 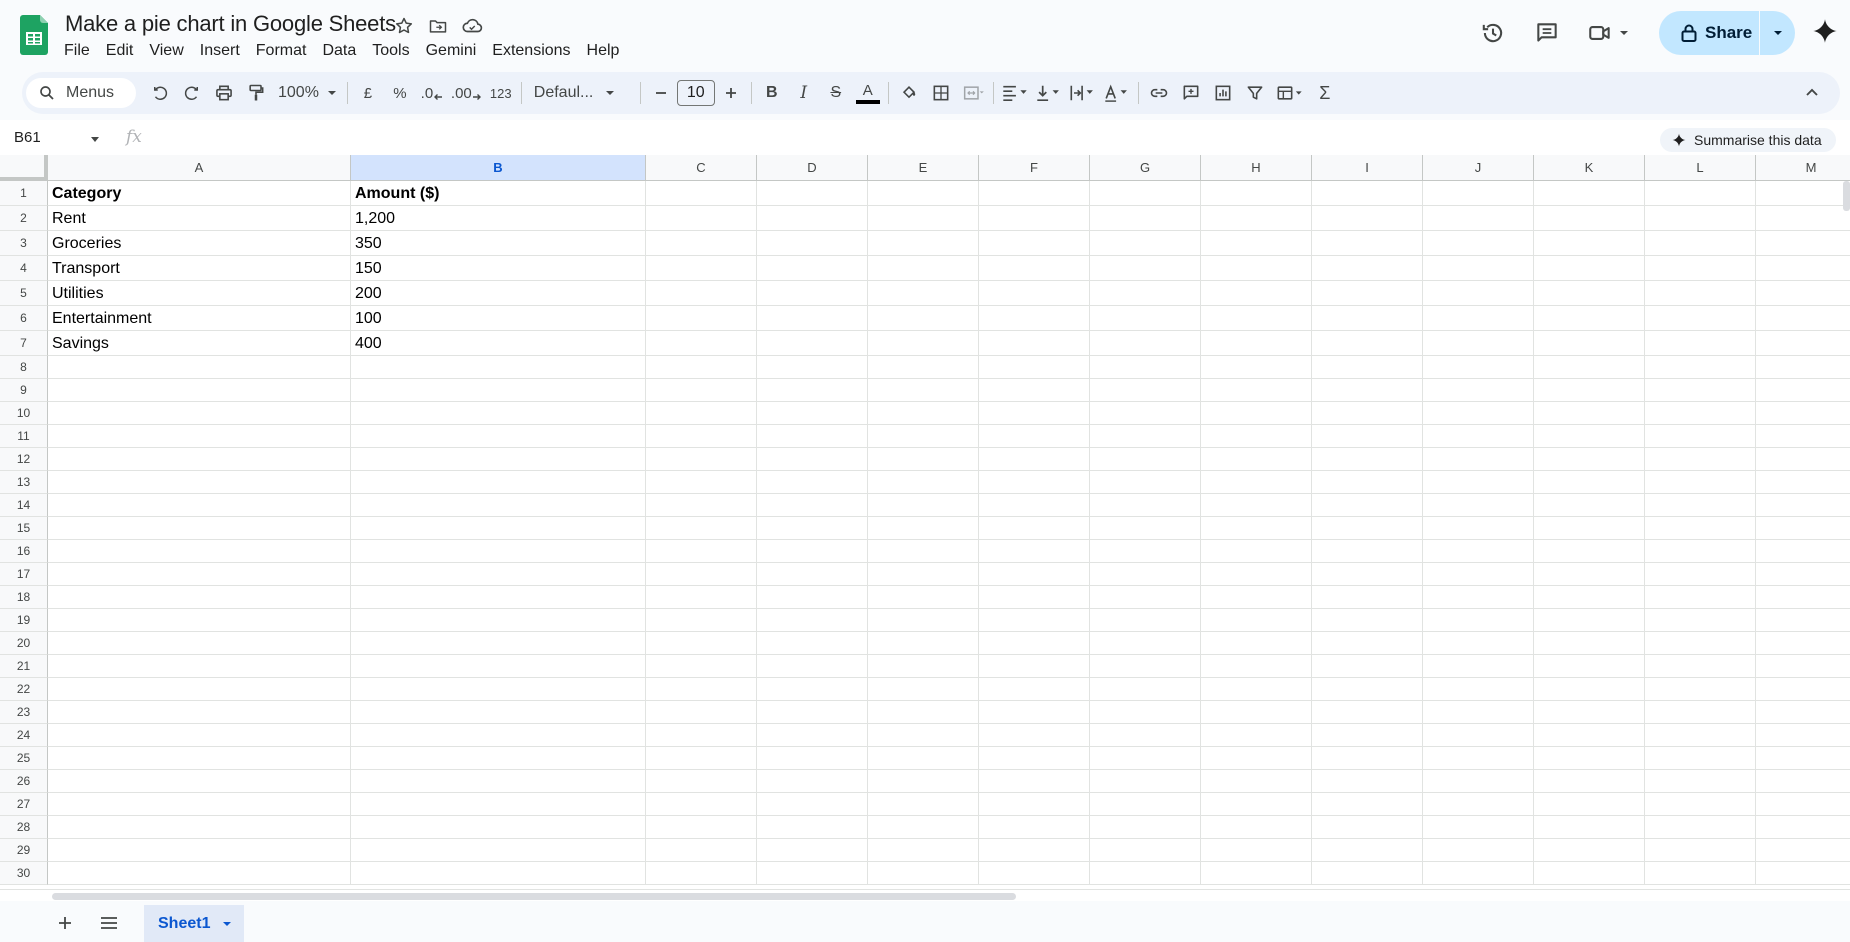 I want to click on text-wrapping-icon, so click(x=1083, y=93).